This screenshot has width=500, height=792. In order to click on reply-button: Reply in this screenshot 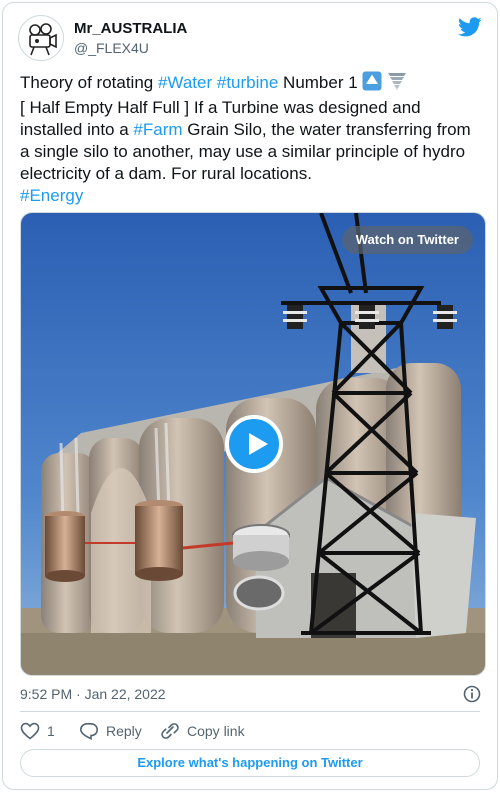, I will do `click(119, 731)`.